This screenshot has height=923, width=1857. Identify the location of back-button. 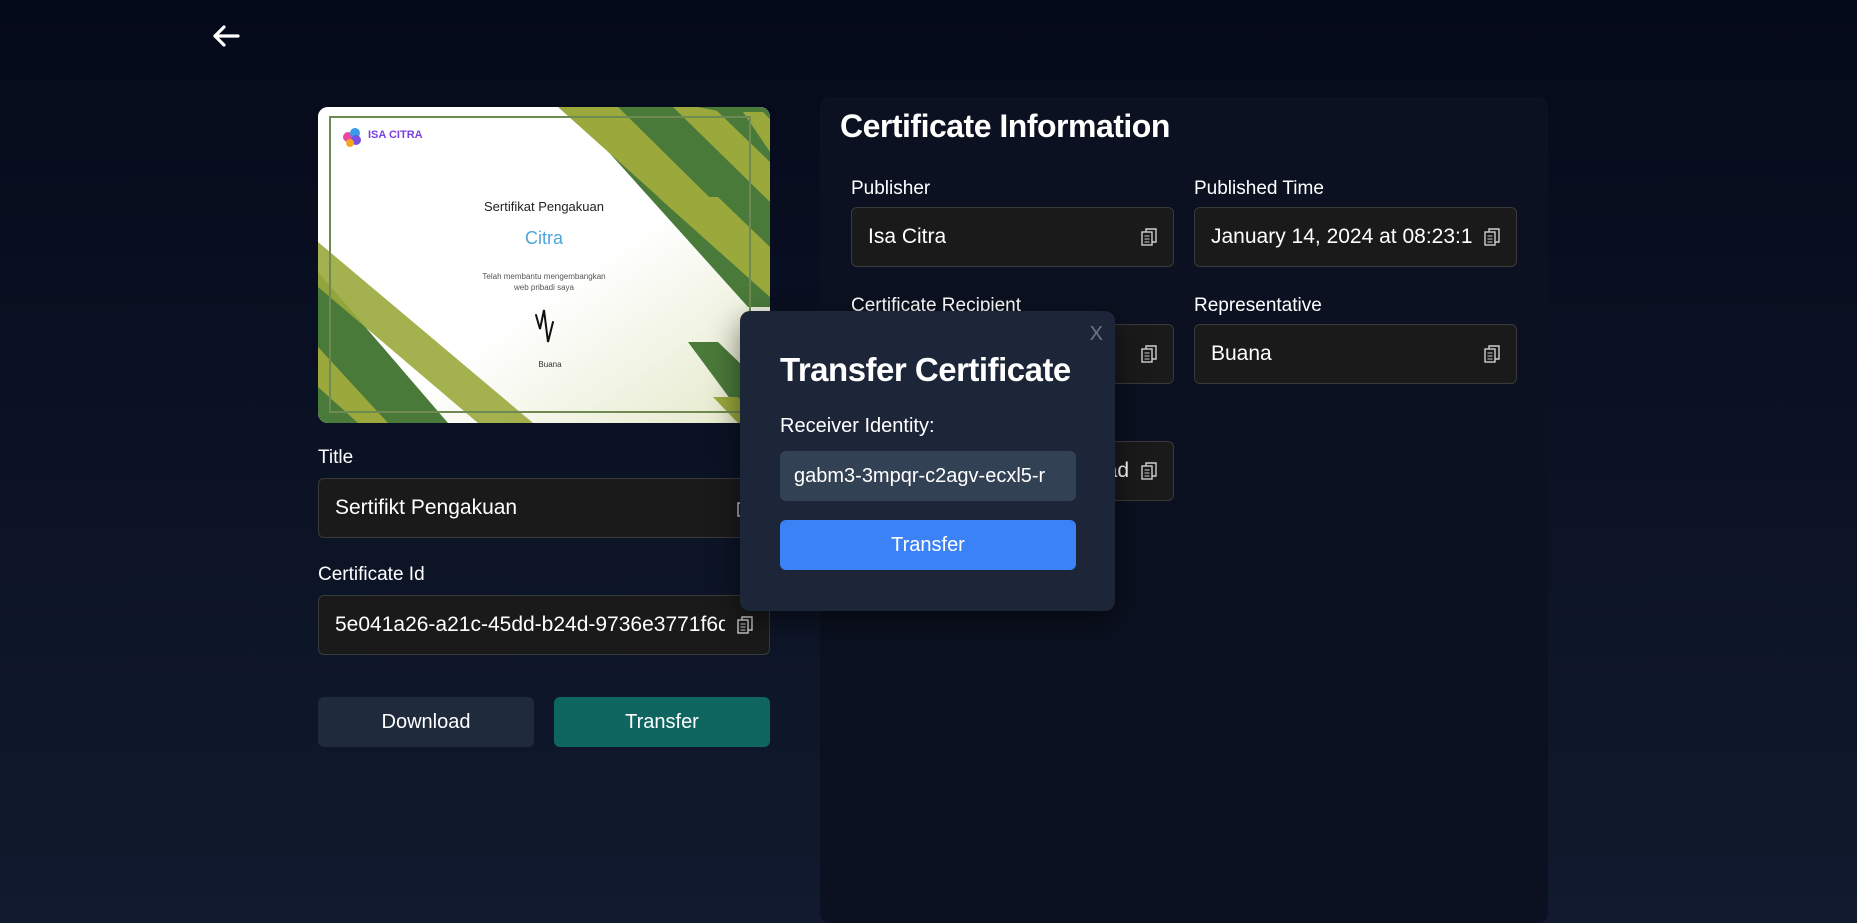
(226, 36).